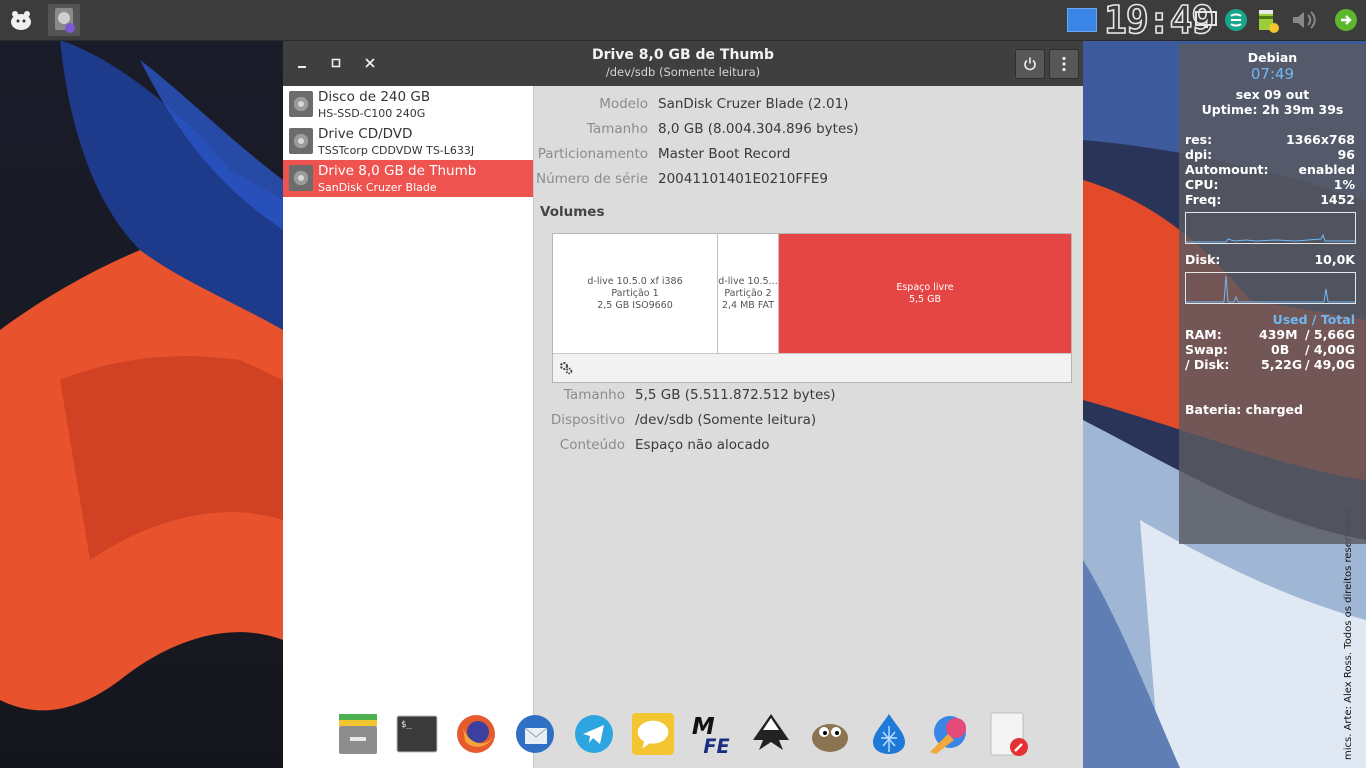 This screenshot has height=768, width=1366. I want to click on chat-icon, so click(653, 734).